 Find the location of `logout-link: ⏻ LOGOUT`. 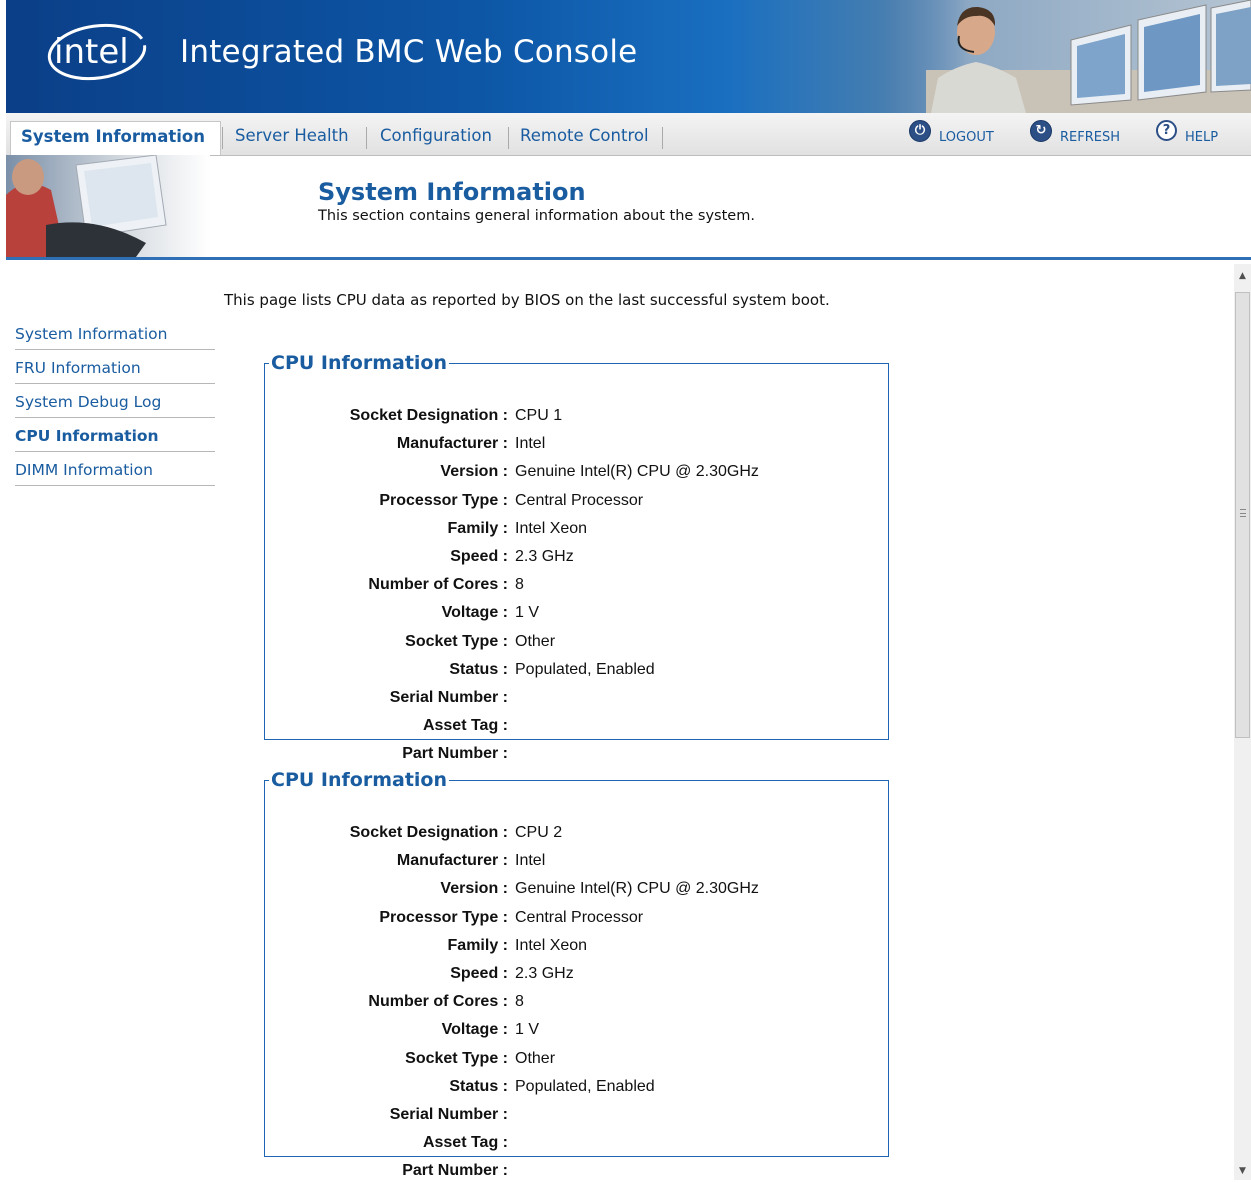

logout-link: ⏻ LOGOUT is located at coordinates (951, 135).